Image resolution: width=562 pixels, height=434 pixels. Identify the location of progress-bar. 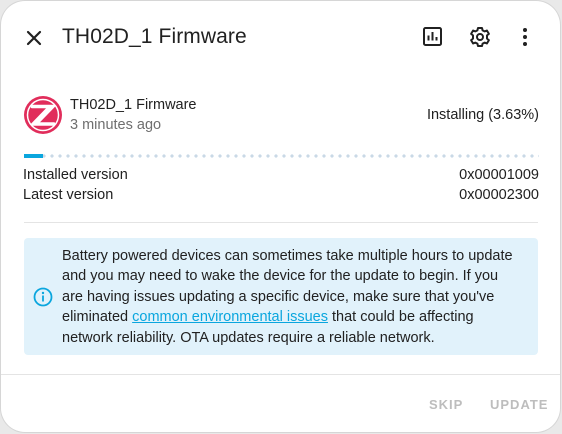
(281, 156).